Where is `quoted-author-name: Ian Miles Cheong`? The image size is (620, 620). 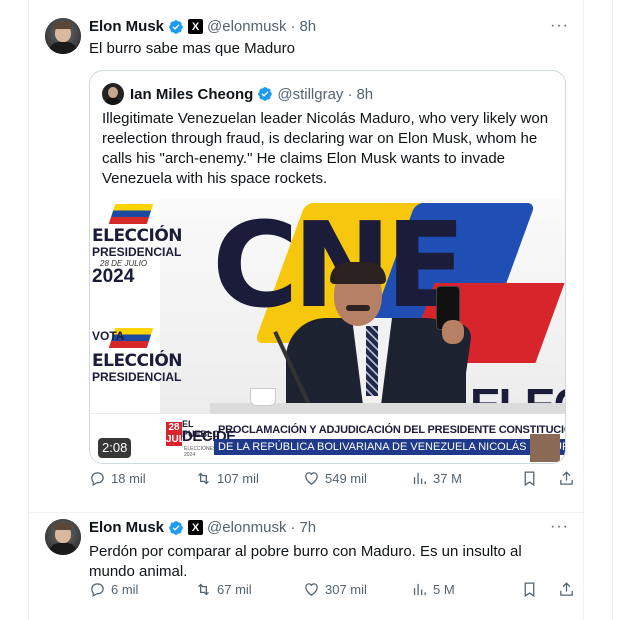 quoted-author-name: Ian Miles Cheong is located at coordinates (192, 94).